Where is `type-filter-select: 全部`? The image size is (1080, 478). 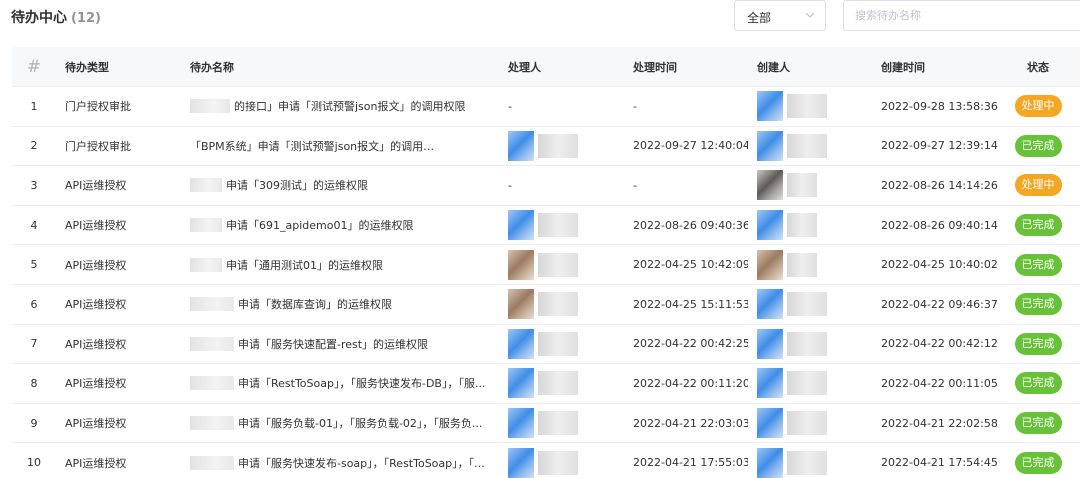 type-filter-select: 全部 is located at coordinates (780, 15).